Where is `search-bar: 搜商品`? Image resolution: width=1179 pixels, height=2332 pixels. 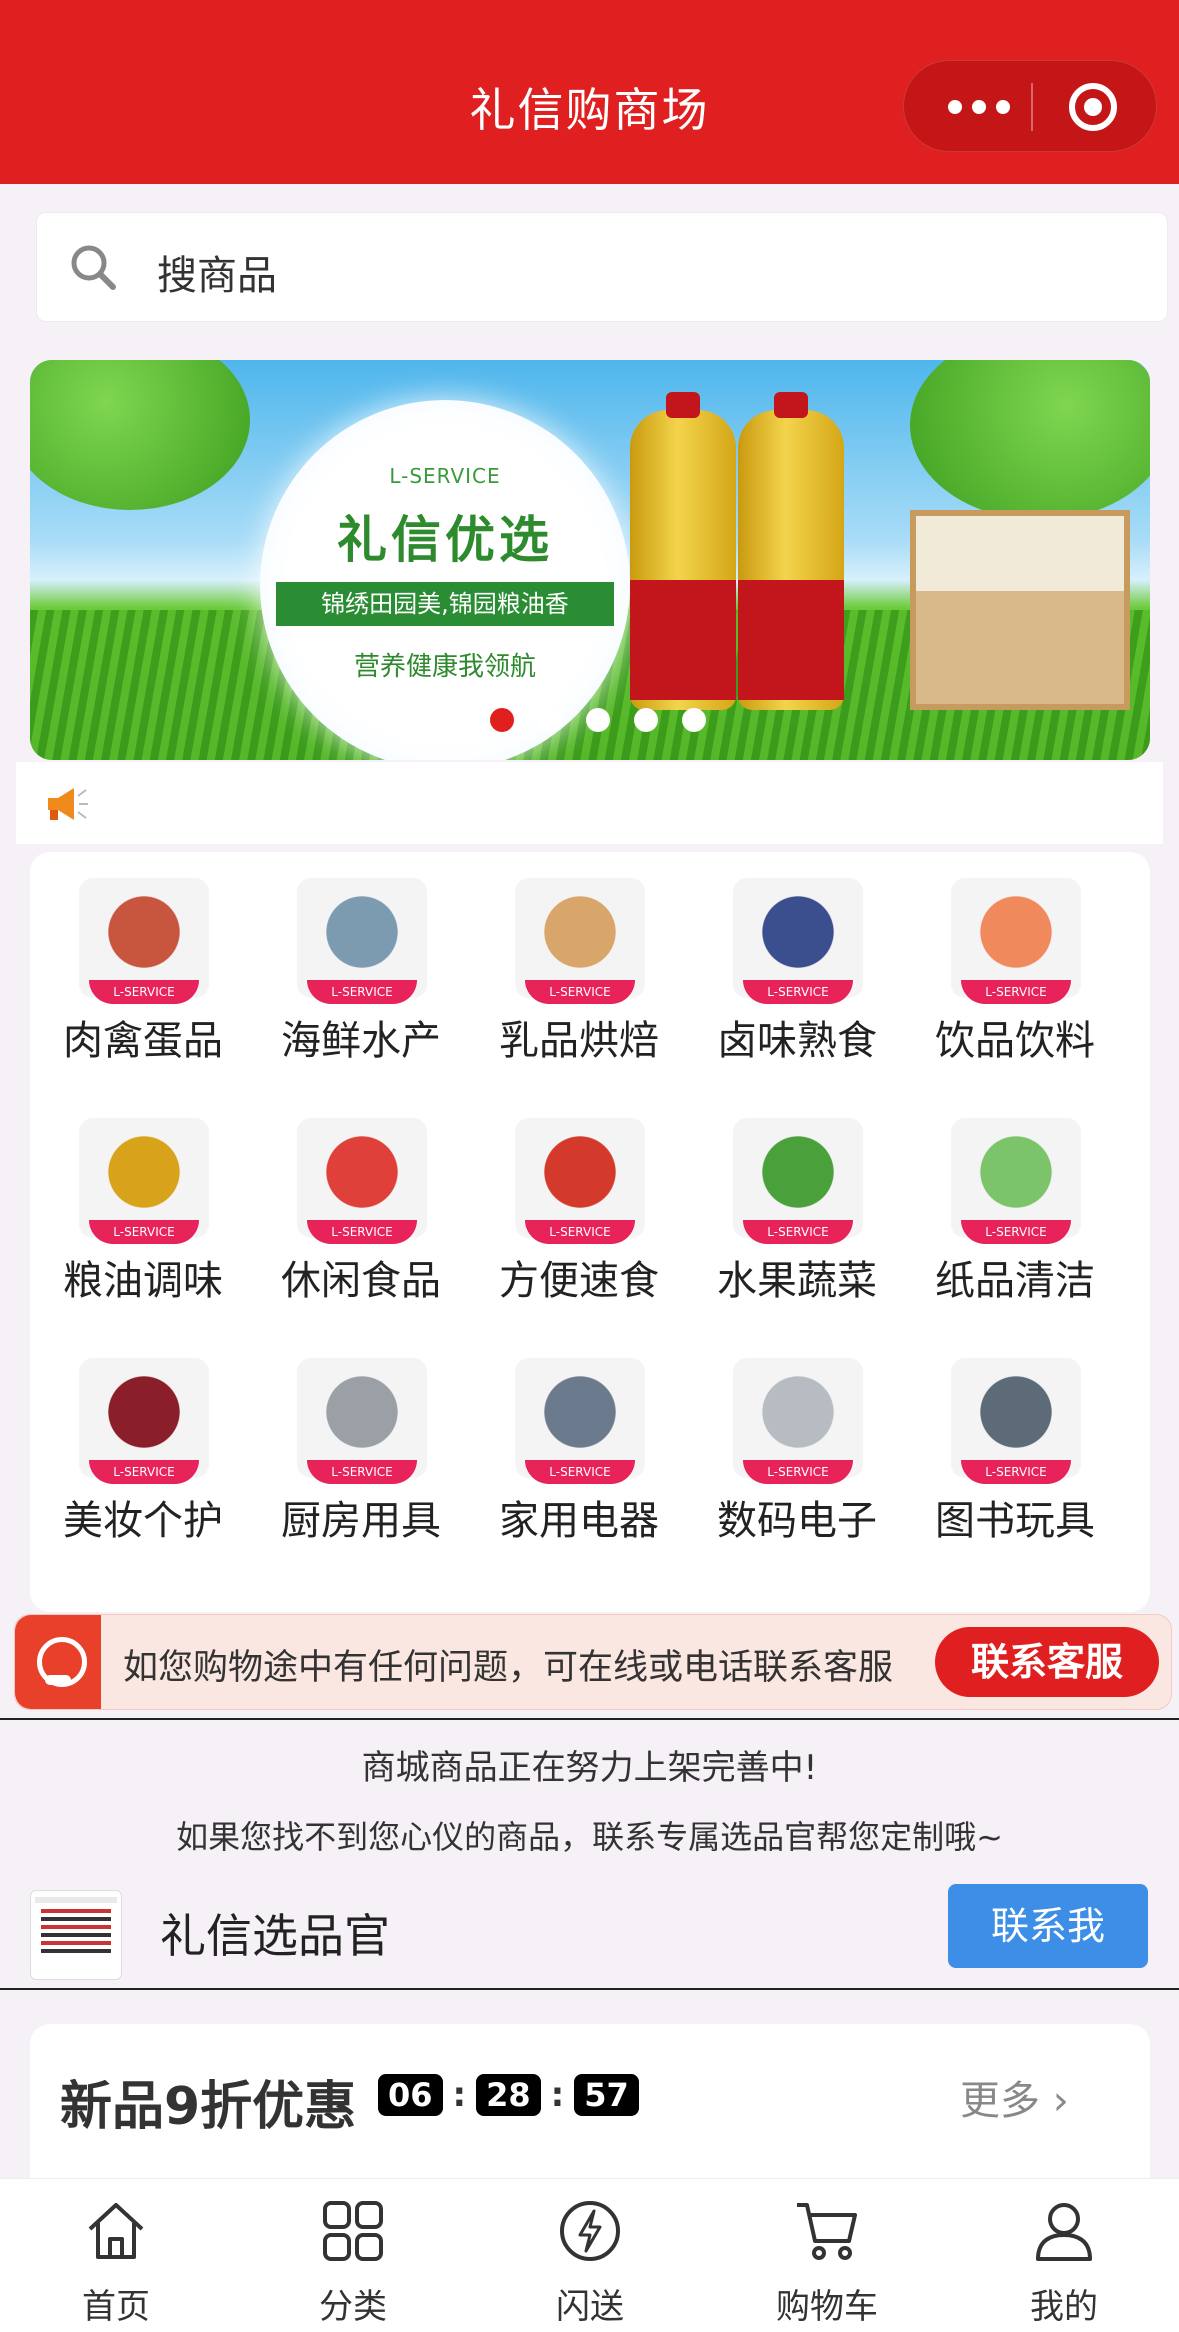 search-bar: 搜商品 is located at coordinates (602, 267).